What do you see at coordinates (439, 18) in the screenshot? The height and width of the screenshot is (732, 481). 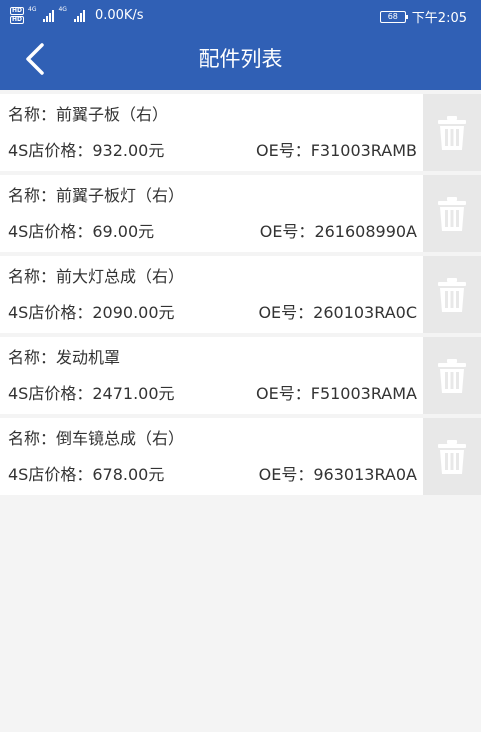 I see `clock: 下午2:05` at bounding box center [439, 18].